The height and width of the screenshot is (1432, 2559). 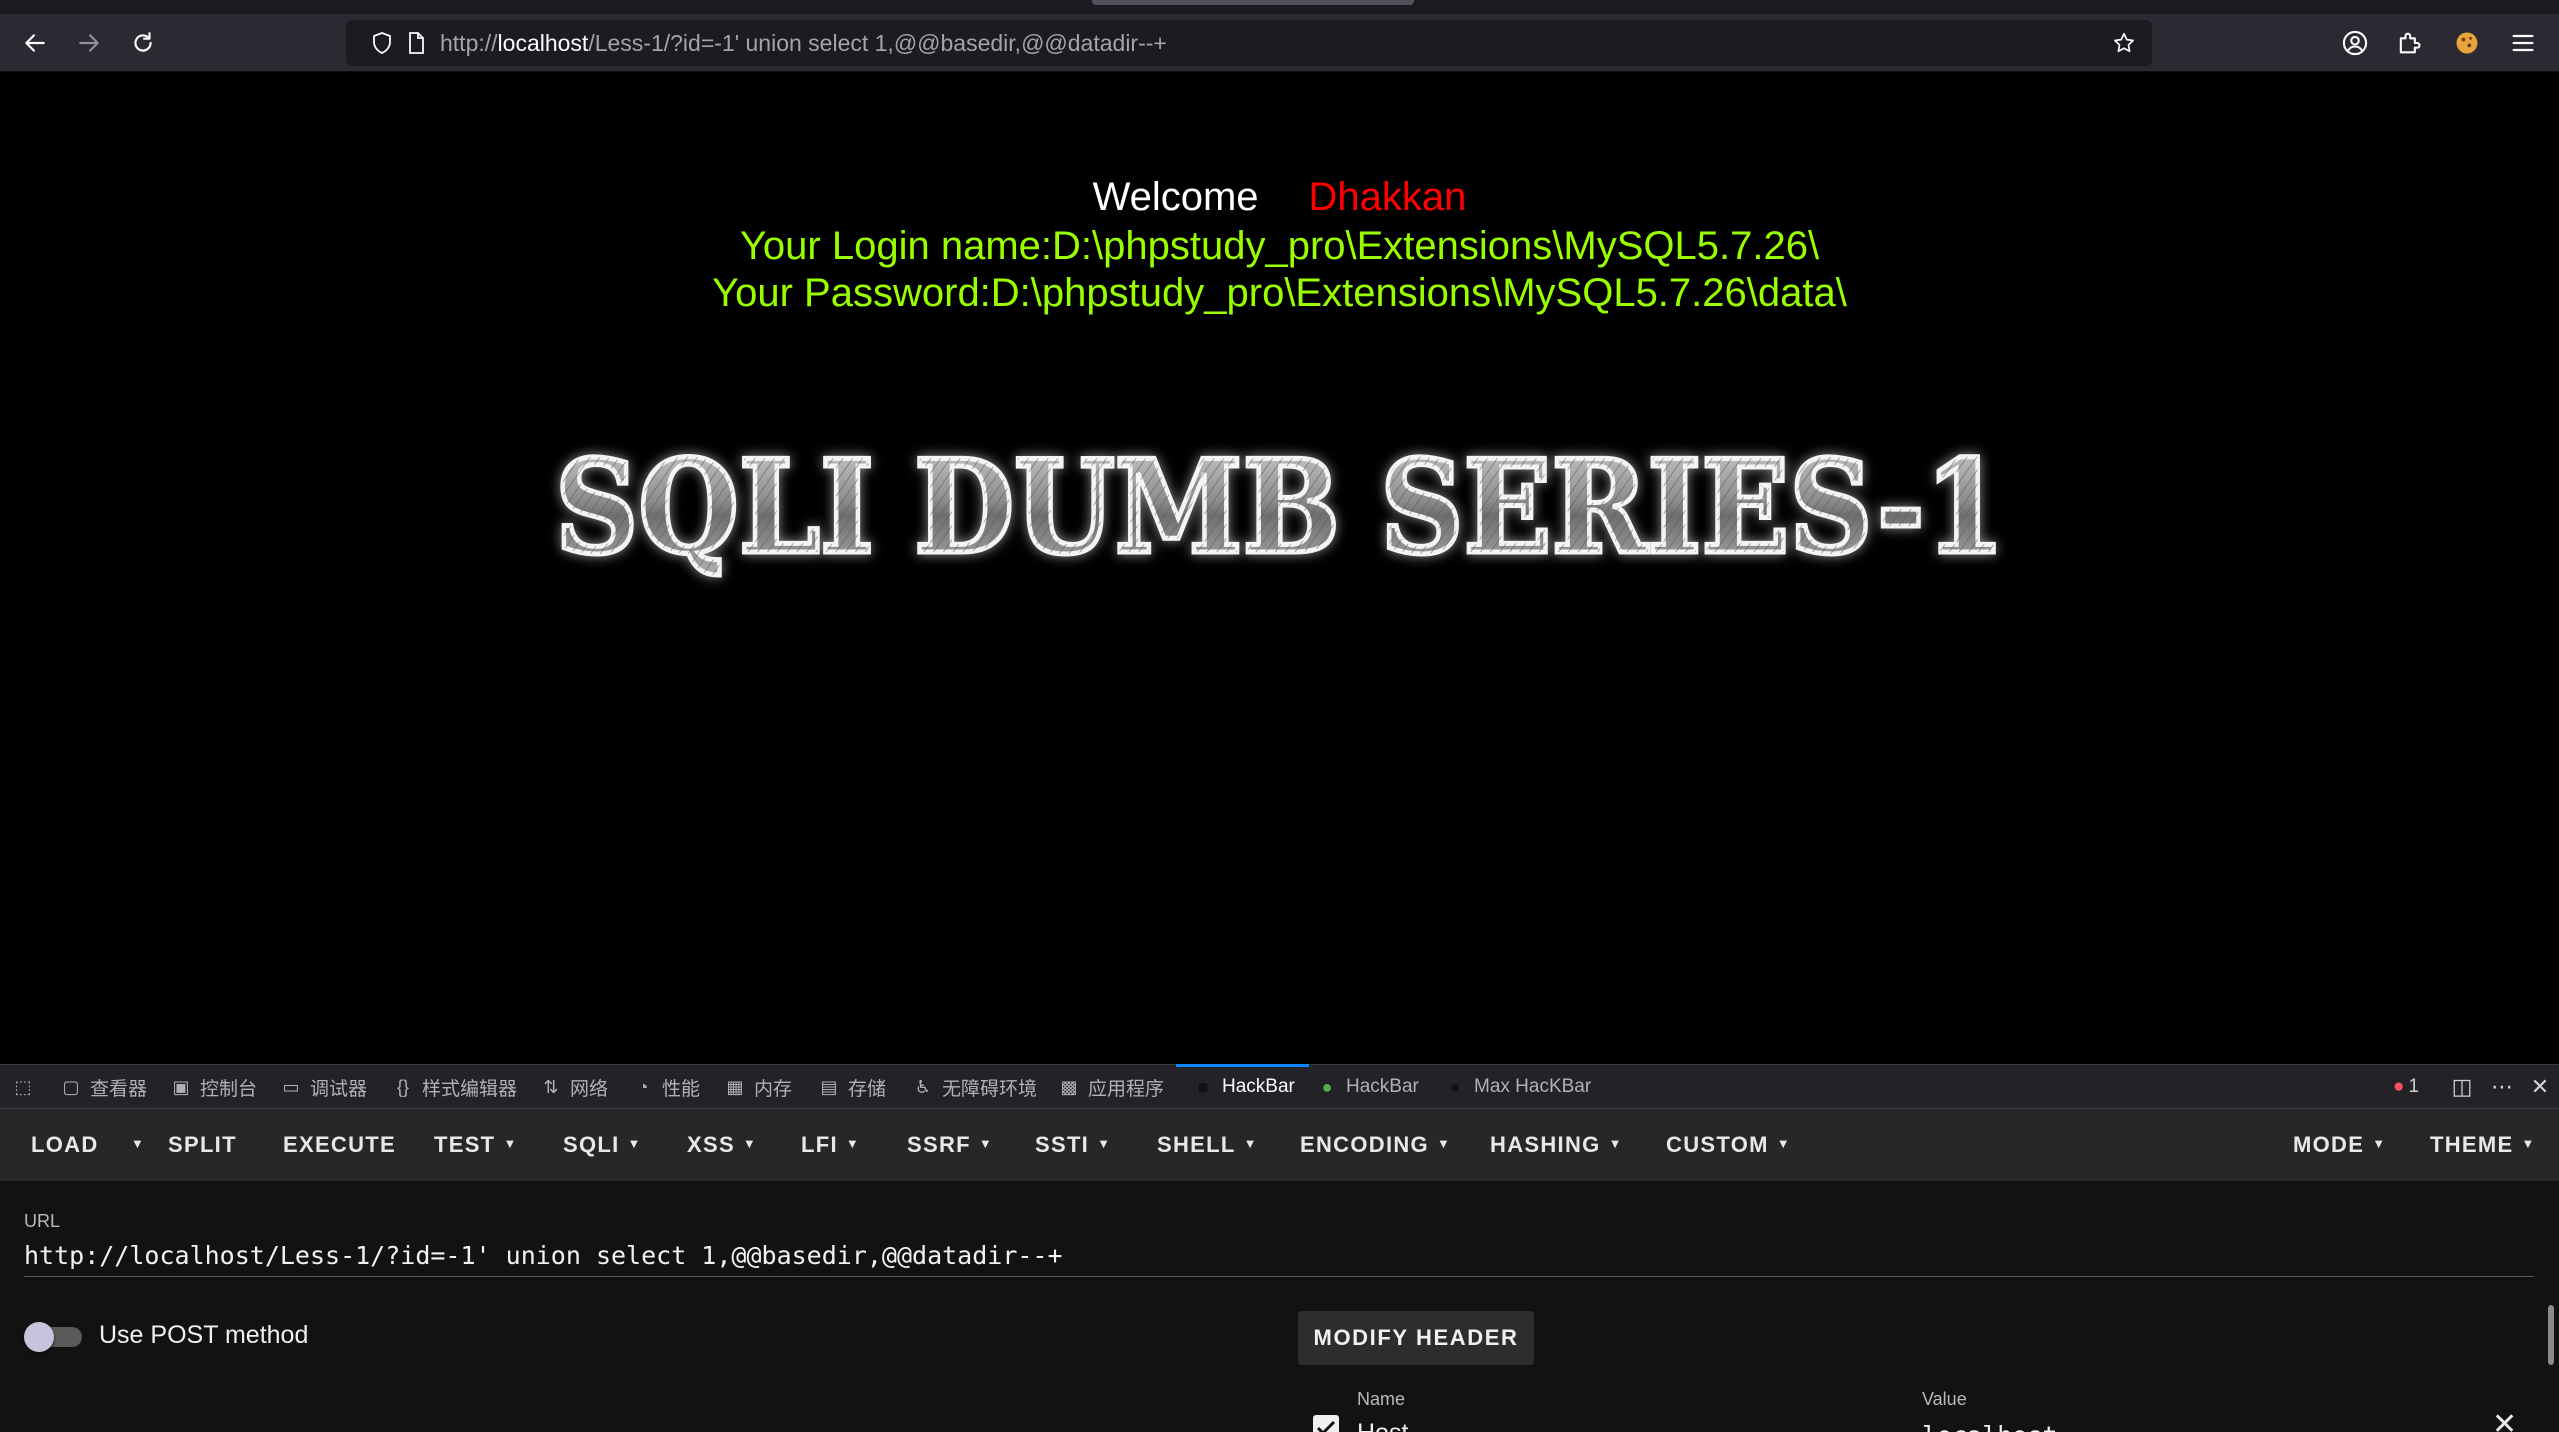 I want to click on account-button, so click(x=2355, y=43).